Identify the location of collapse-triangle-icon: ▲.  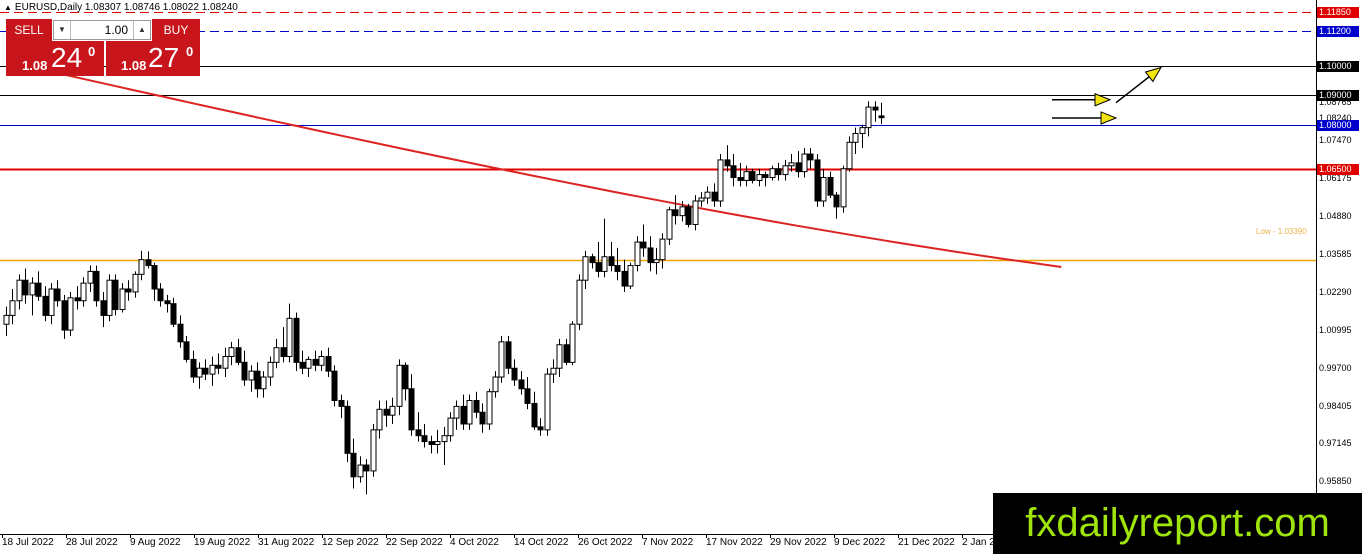
(8, 7).